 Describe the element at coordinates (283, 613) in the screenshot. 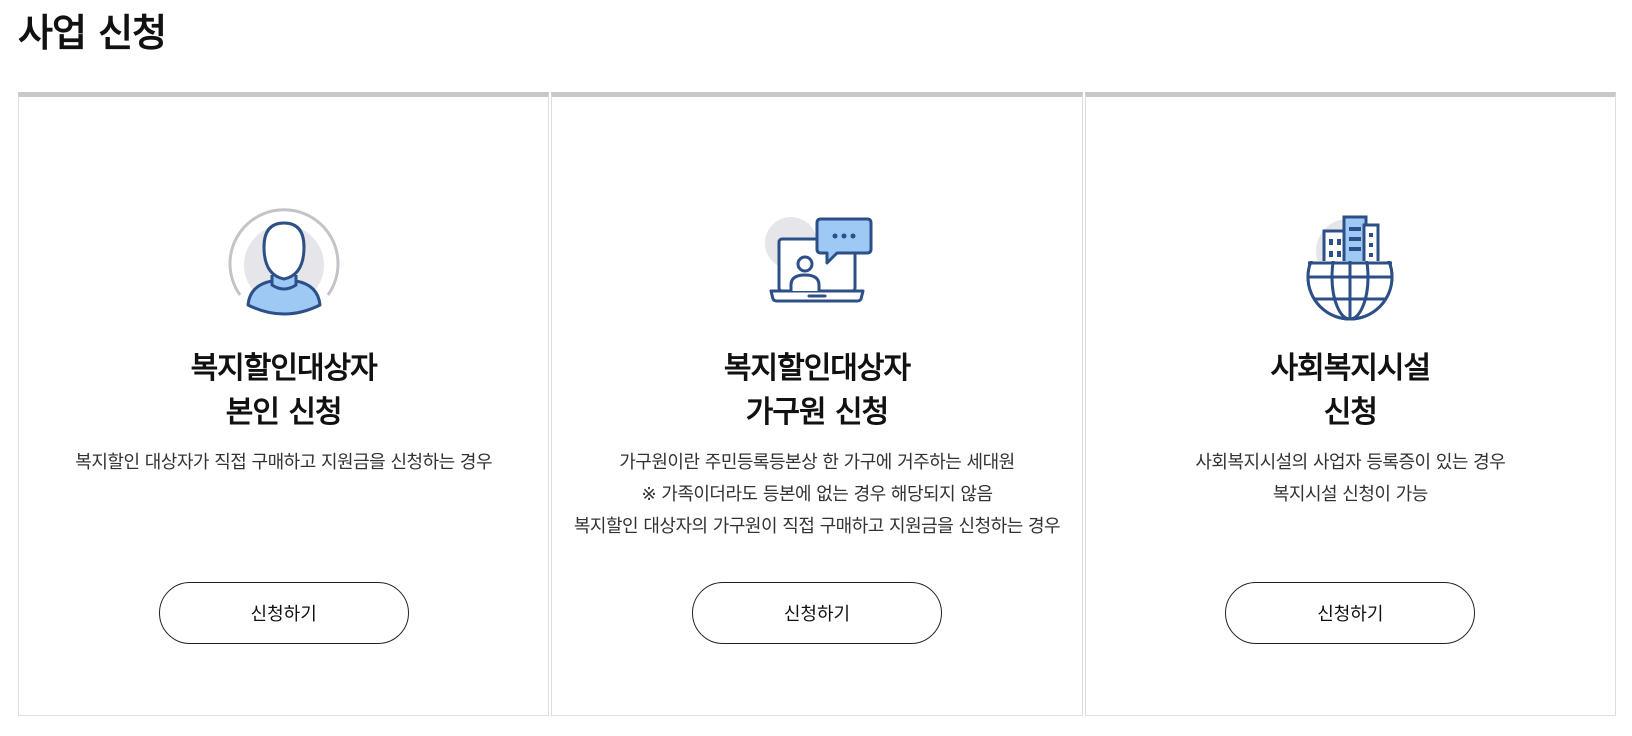

I see `apply-button-self: 신청하기` at that location.